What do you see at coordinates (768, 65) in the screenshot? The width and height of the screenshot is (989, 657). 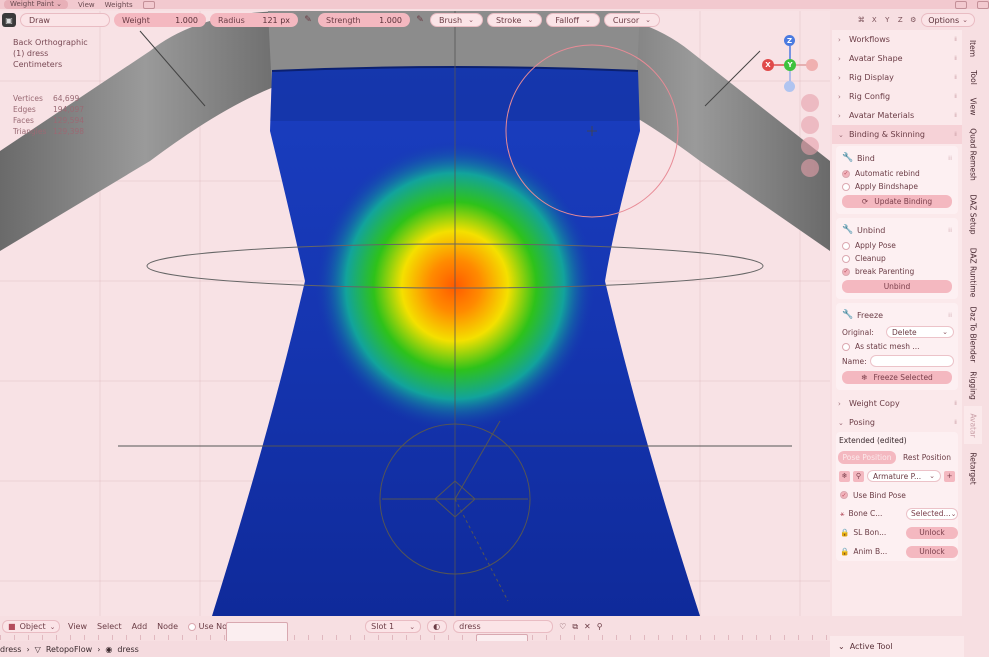 I see `gizmo-x-axis: X` at bounding box center [768, 65].